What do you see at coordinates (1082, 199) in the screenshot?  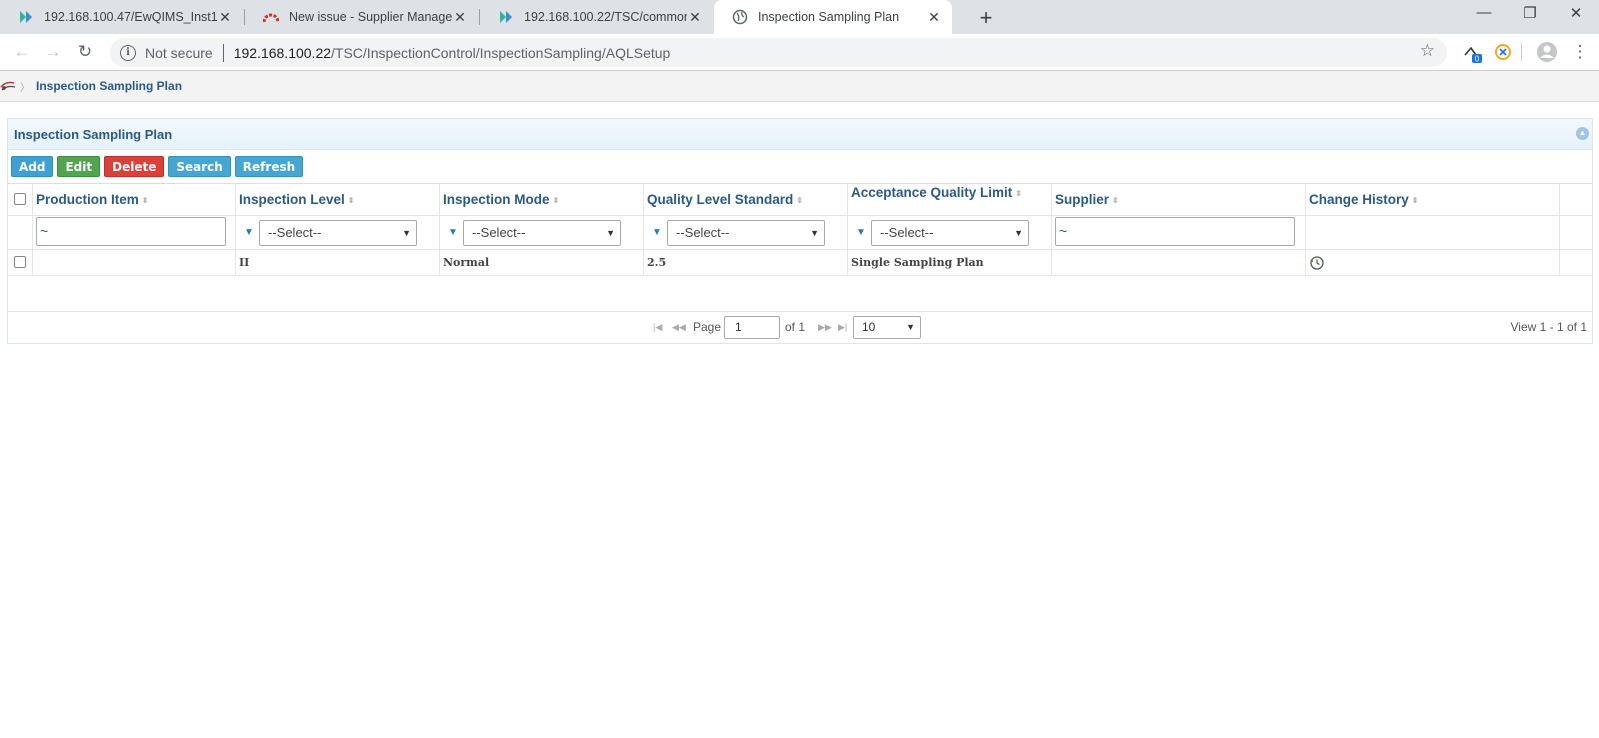 I see `column-label: Supplier` at bounding box center [1082, 199].